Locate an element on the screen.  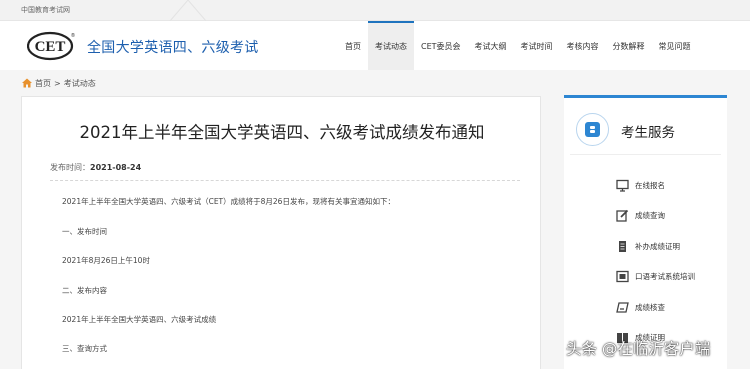
service-label: 成绩查询 is located at coordinates (650, 215).